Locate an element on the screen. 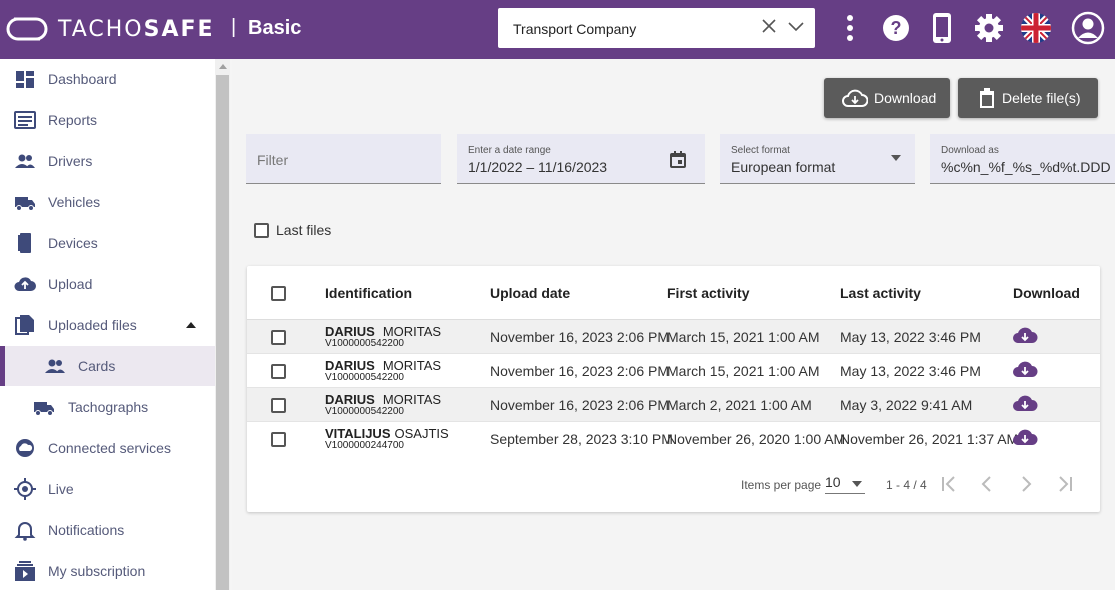 This screenshot has height=590, width=1115. sidebar-item-live: Live is located at coordinates (107, 489).